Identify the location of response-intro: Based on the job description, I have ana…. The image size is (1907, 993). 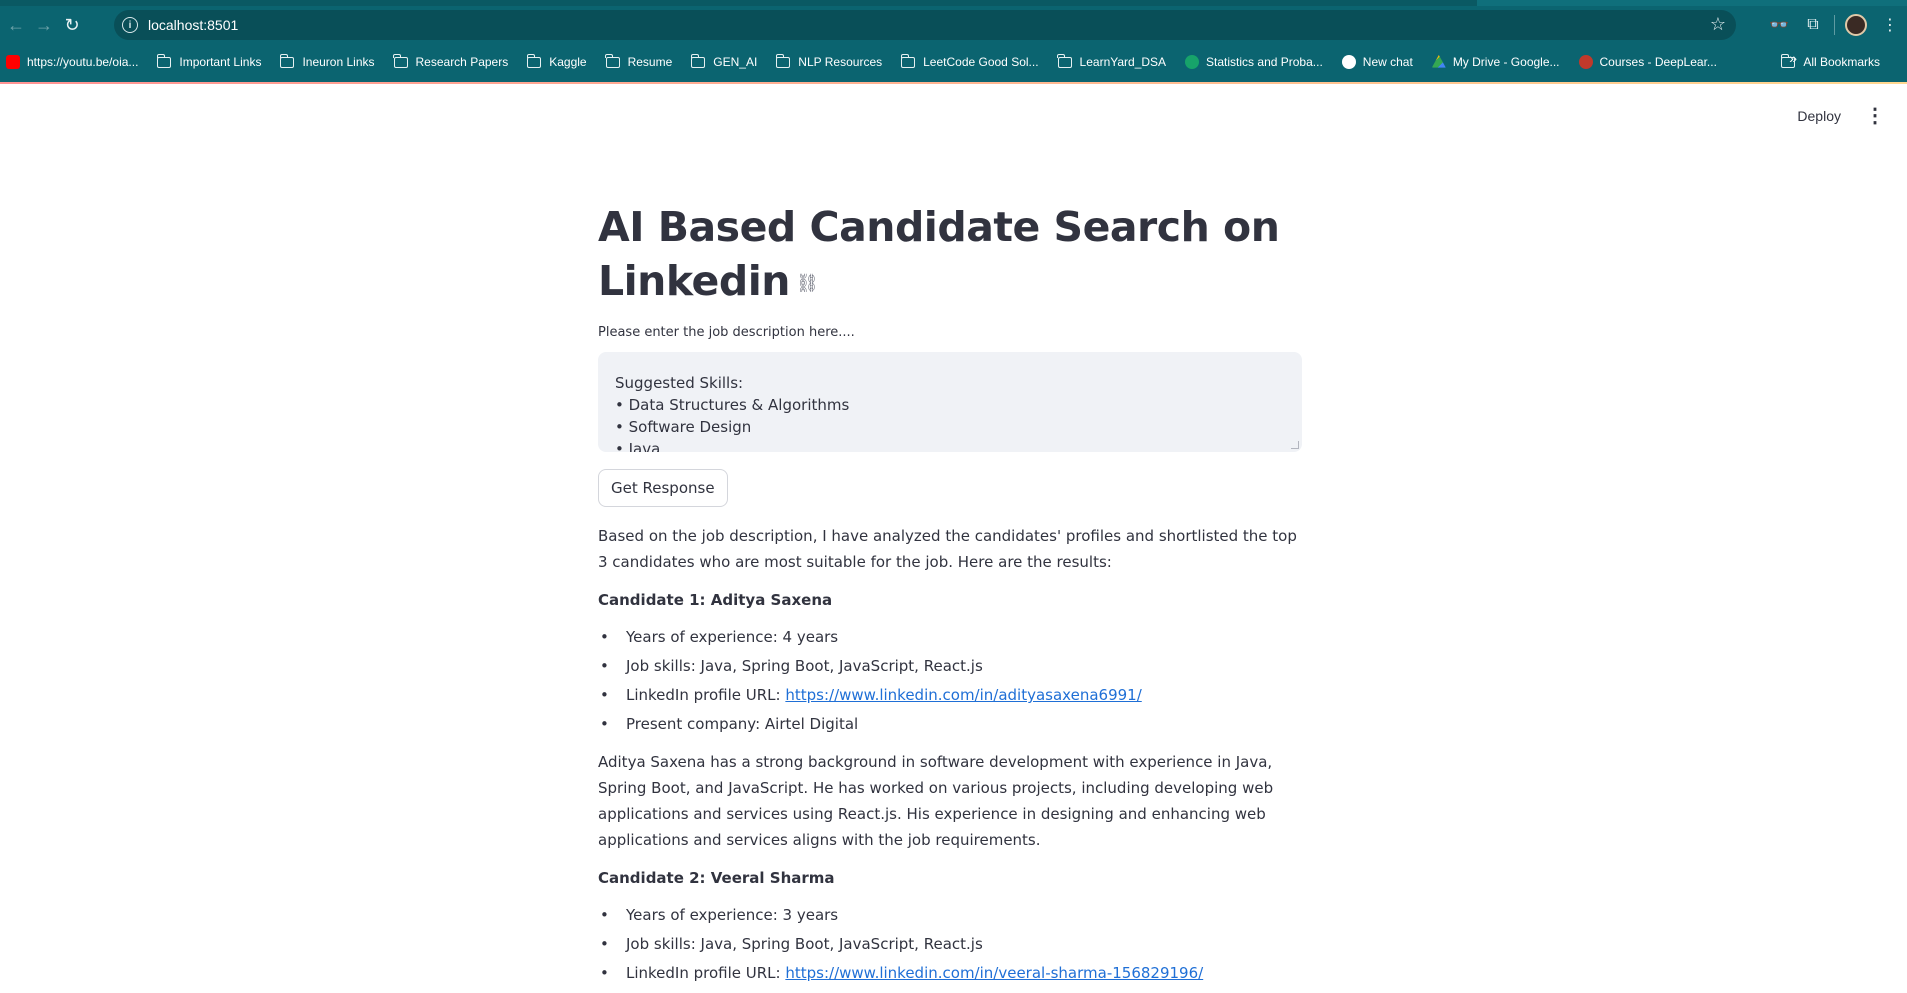
(947, 549).